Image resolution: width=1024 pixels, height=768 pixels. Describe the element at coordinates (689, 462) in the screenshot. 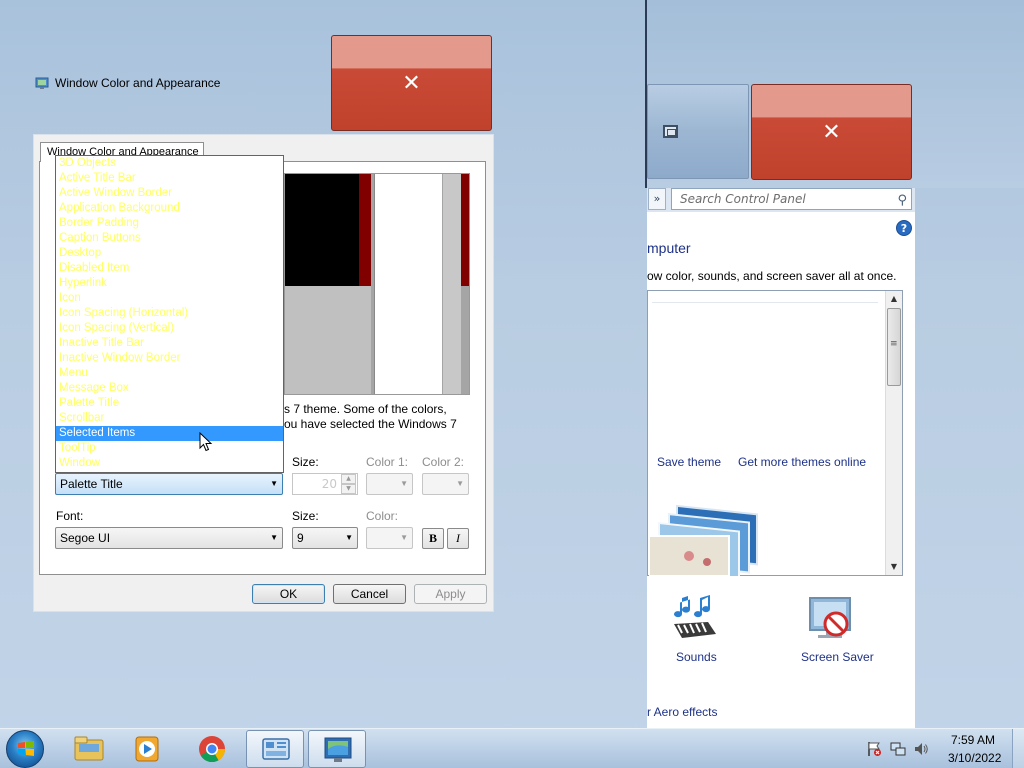

I see `save-theme-link: Save theme` at that location.